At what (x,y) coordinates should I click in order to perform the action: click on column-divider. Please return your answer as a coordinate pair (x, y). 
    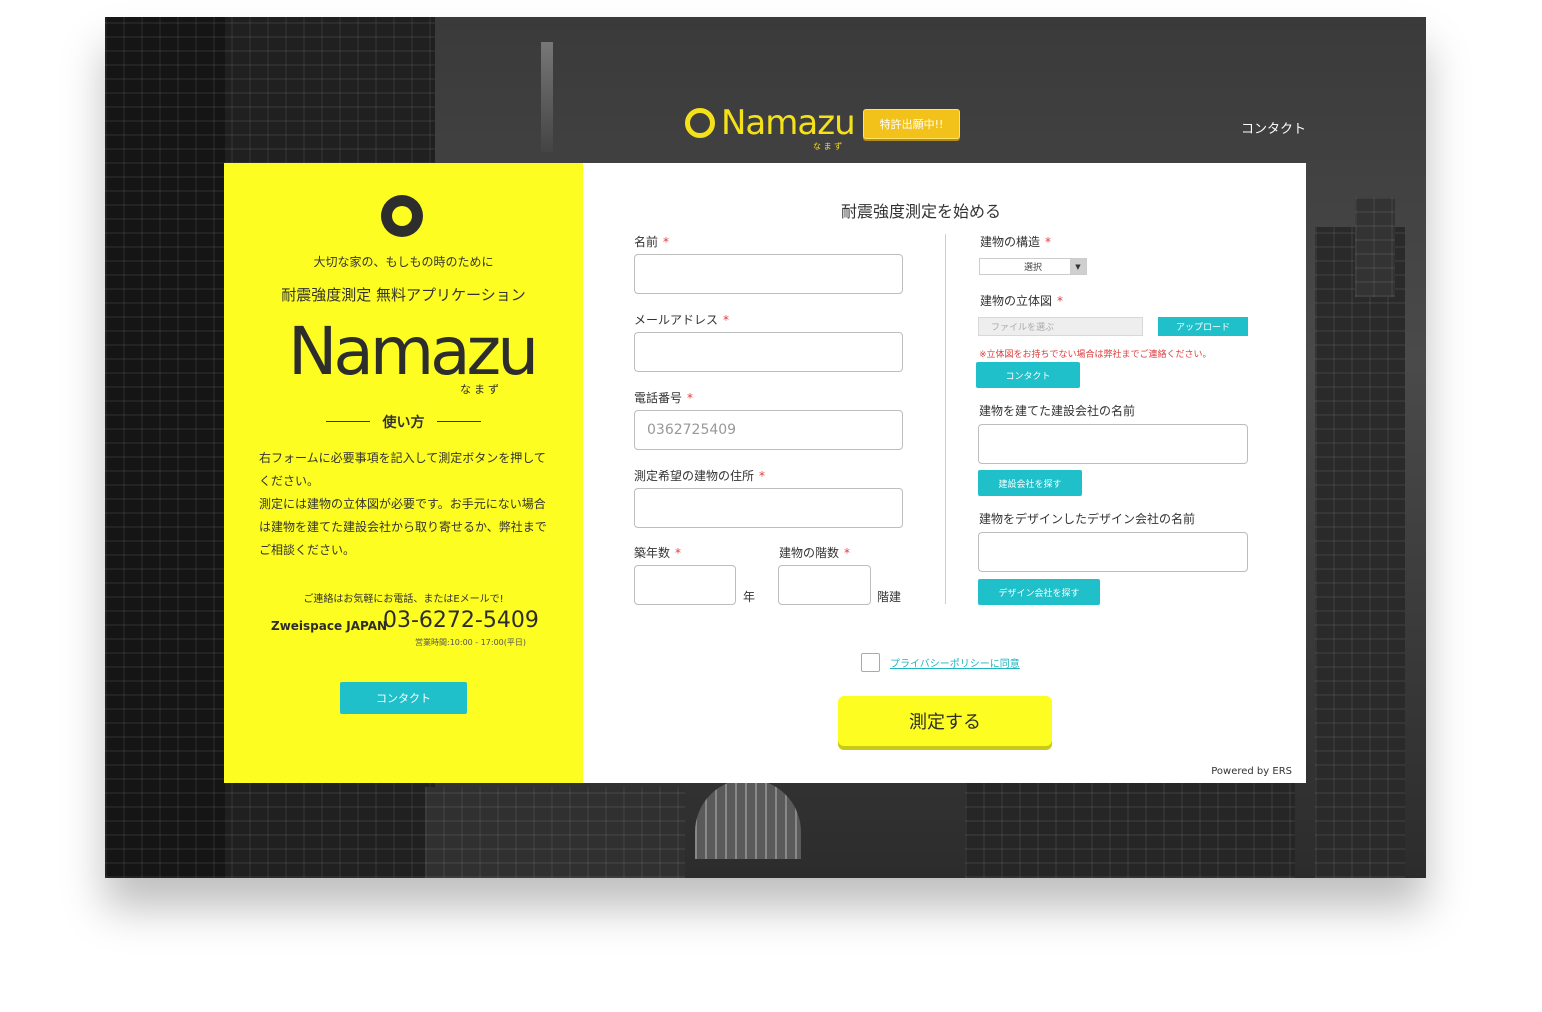
    Looking at the image, I should click on (945, 419).